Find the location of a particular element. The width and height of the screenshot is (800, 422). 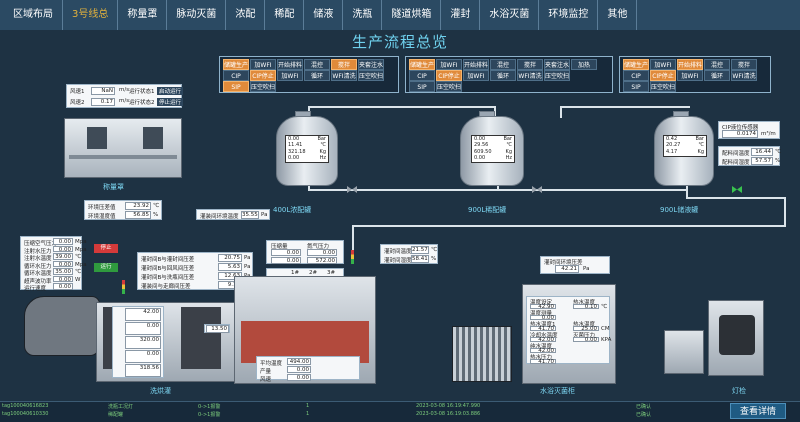

nav-tab-8: 隧道烘箱 is located at coordinates (412, 15).